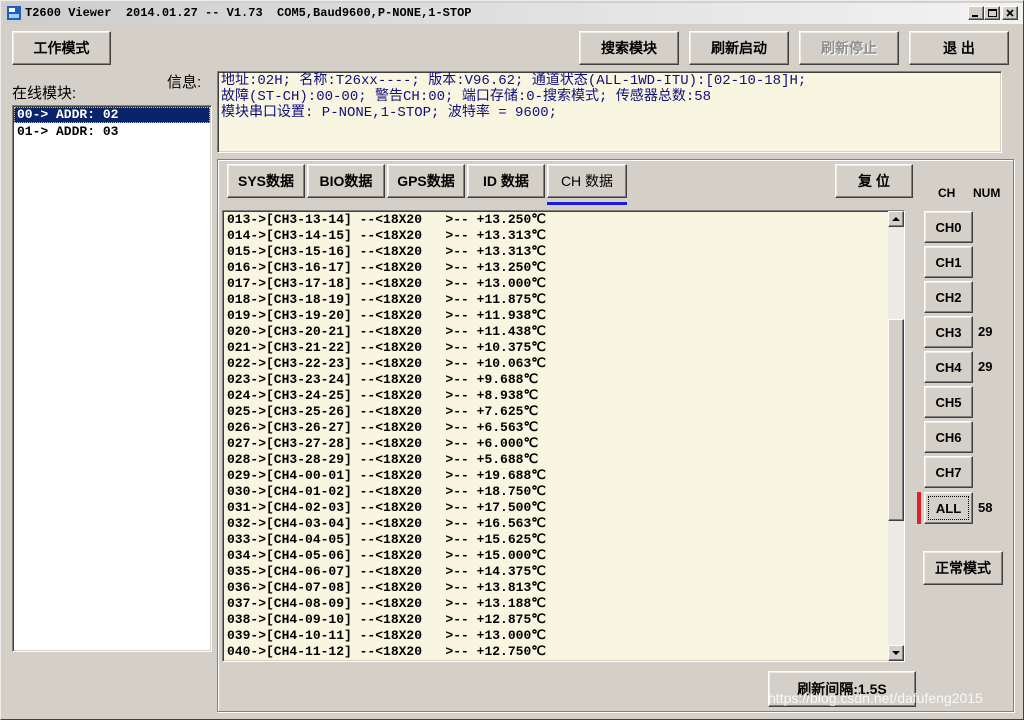 The image size is (1024, 720). I want to click on scroll-down-button, so click(896, 653).